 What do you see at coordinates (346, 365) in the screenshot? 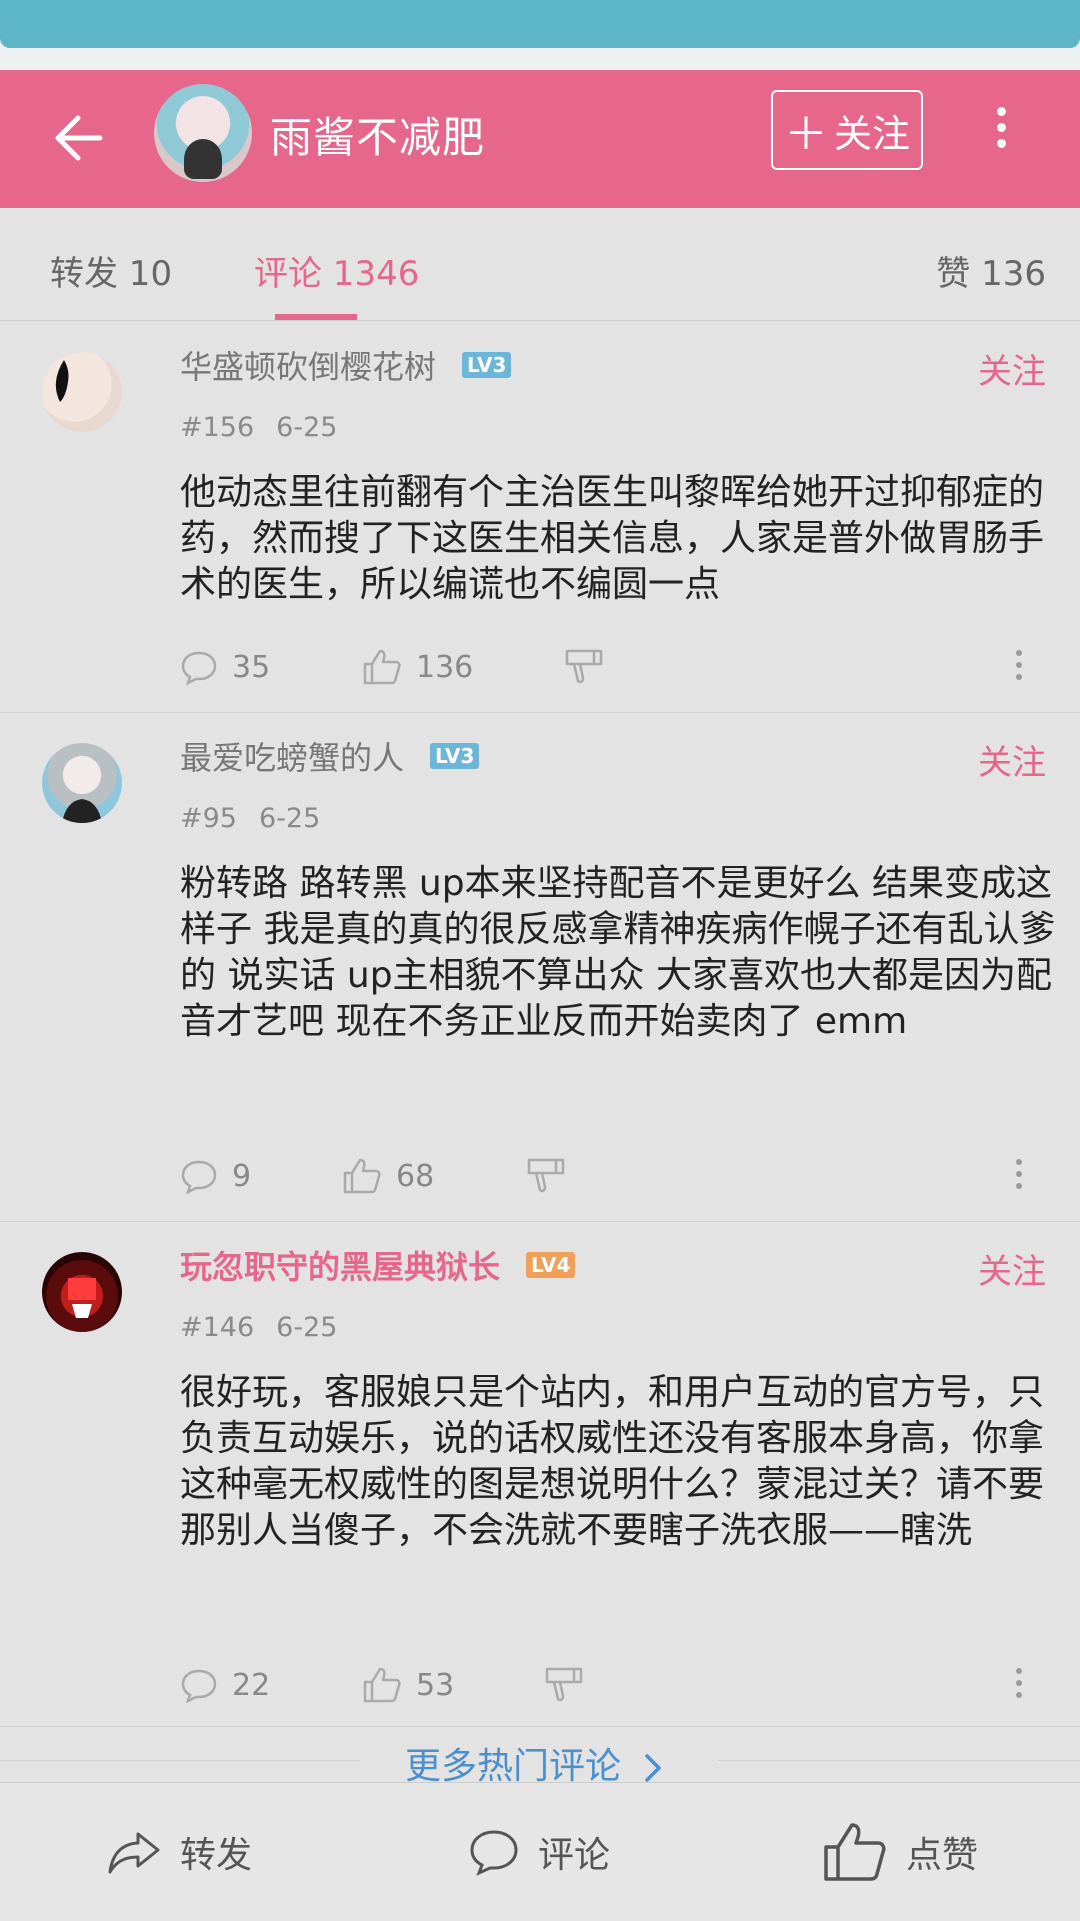
I see `commenter-name: 华盛顿砍倒樱花树 LV3` at bounding box center [346, 365].